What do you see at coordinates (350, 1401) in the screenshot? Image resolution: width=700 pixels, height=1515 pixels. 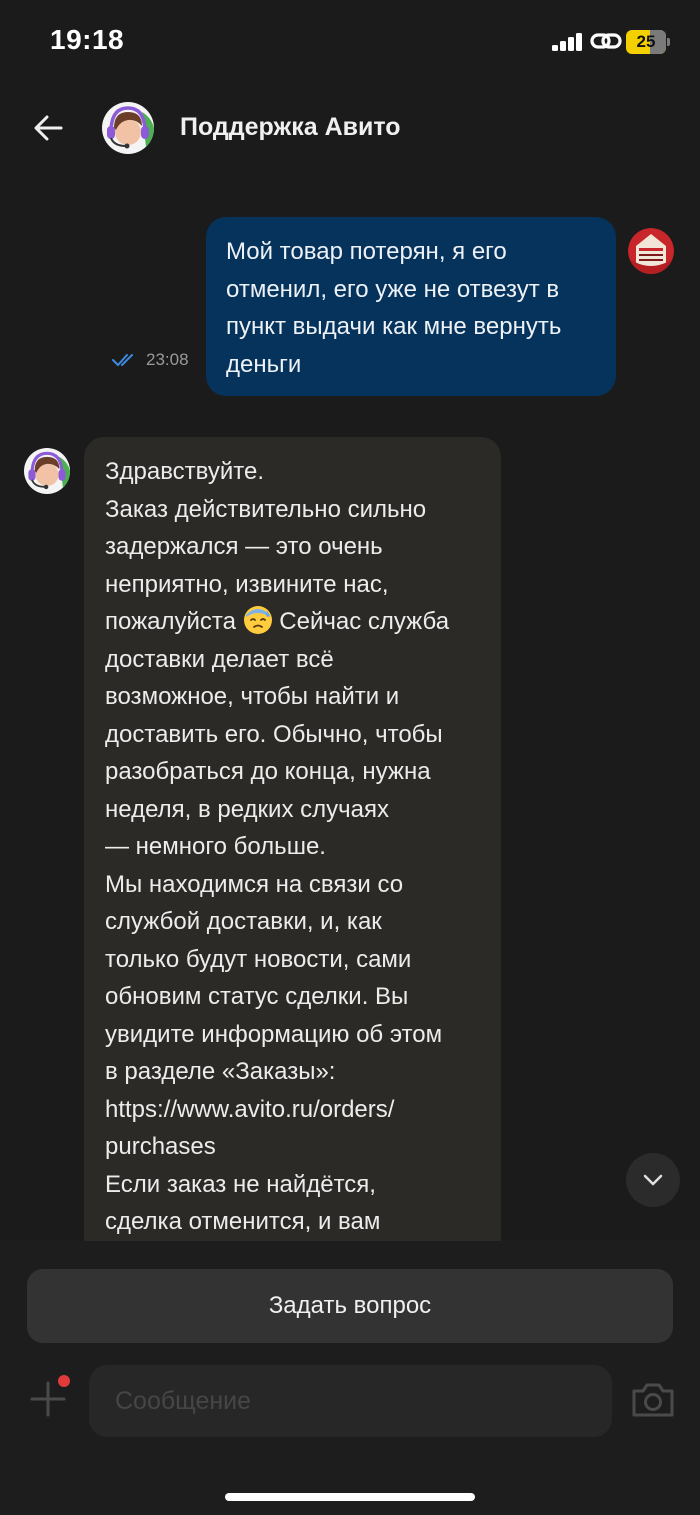 I see `message-input` at bounding box center [350, 1401].